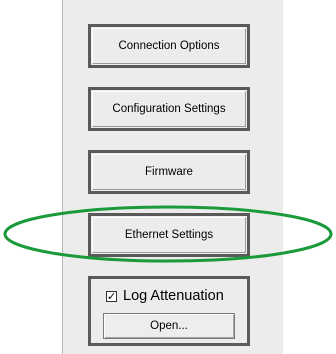 This screenshot has width=336, height=354. I want to click on log-attenuation-checkbox: ✓, so click(111, 296).